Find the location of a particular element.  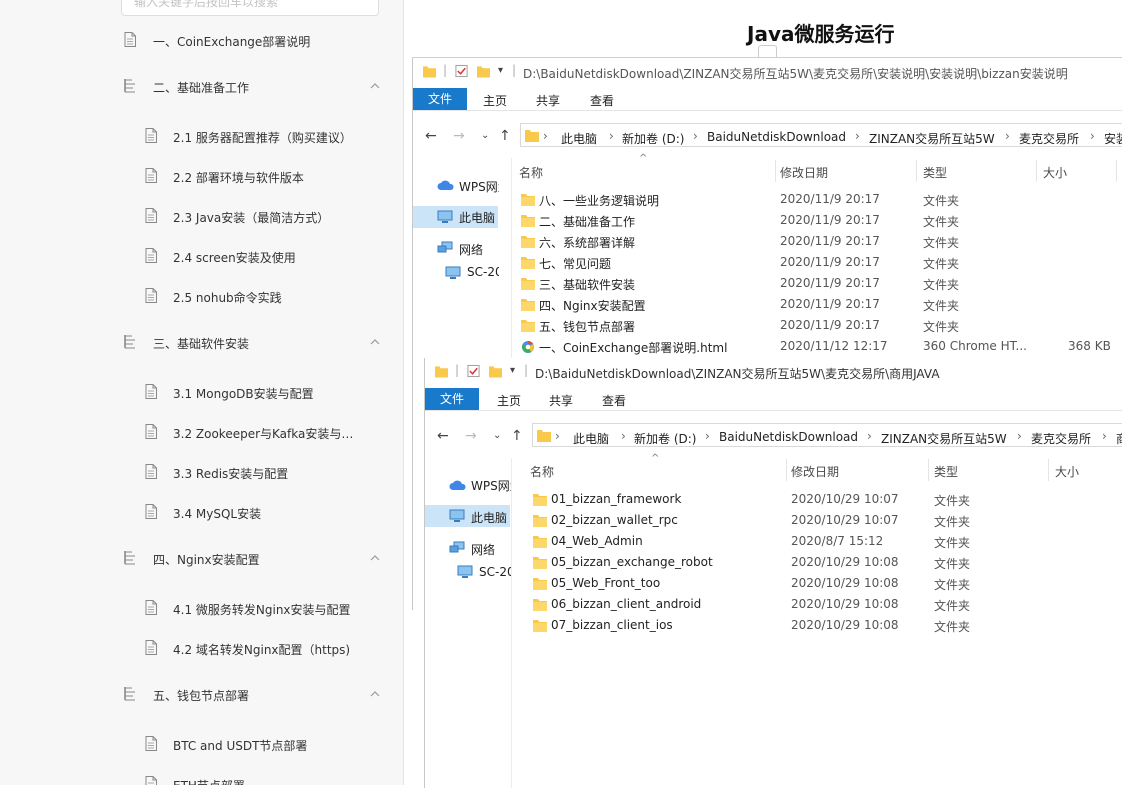

sidebar-section: 五、钱包节点部署 is located at coordinates (201, 696).